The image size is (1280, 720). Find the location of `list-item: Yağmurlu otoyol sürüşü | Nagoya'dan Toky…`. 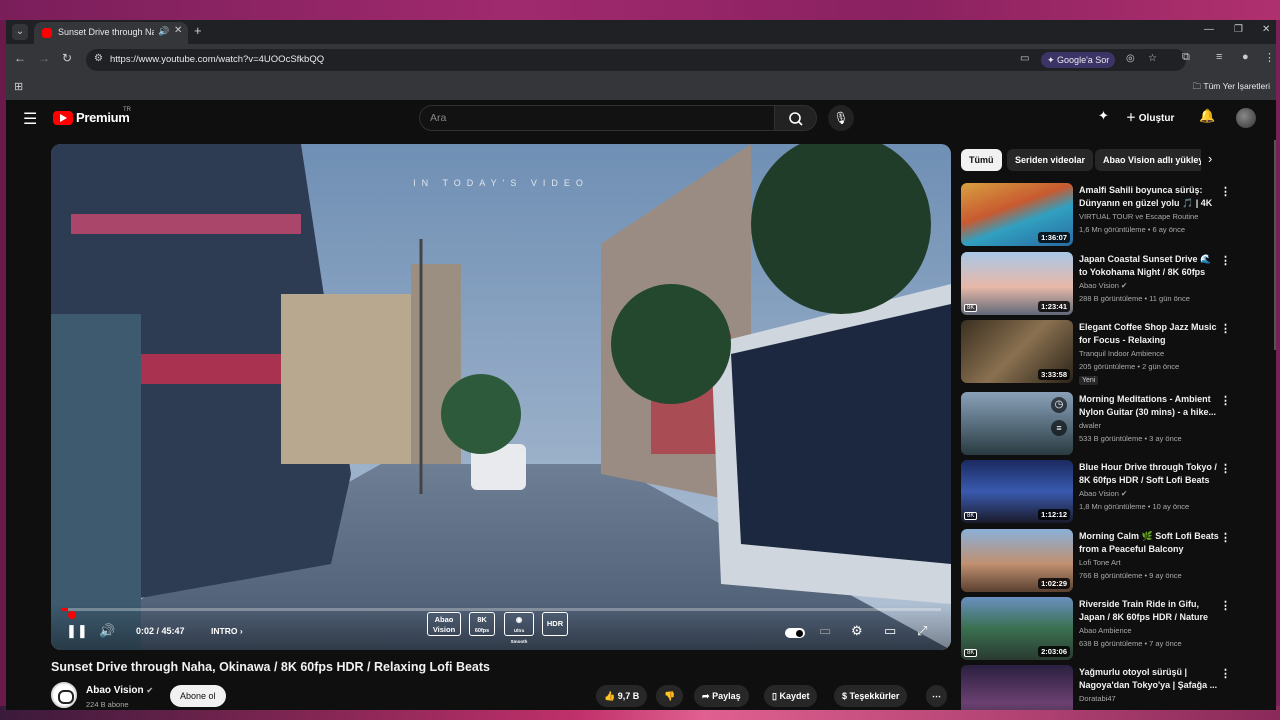

list-item: Yağmurlu otoyol sürüşü | Nagoya'dan Toky… is located at coordinates (1111, 687).